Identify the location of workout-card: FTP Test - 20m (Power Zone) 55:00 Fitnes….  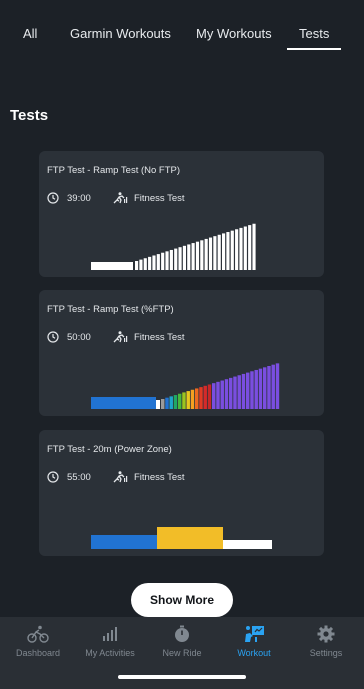
(181, 493).